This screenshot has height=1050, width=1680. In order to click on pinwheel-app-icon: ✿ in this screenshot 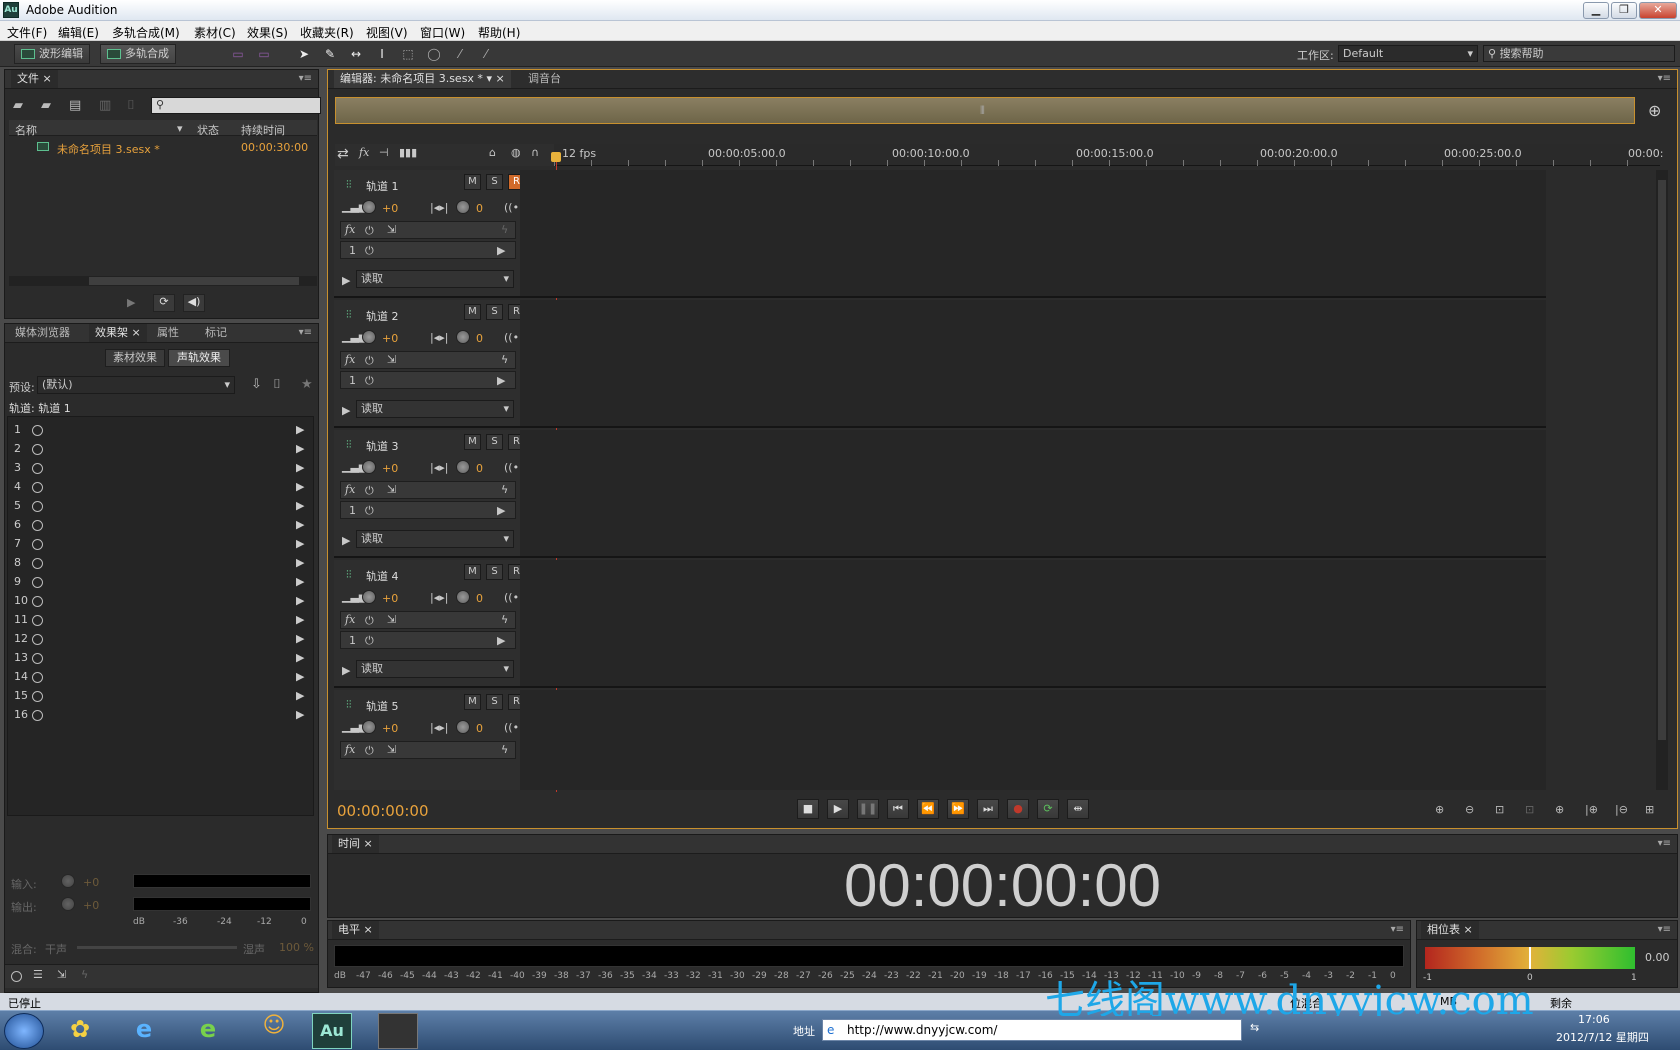, I will do `click(80, 1031)`.